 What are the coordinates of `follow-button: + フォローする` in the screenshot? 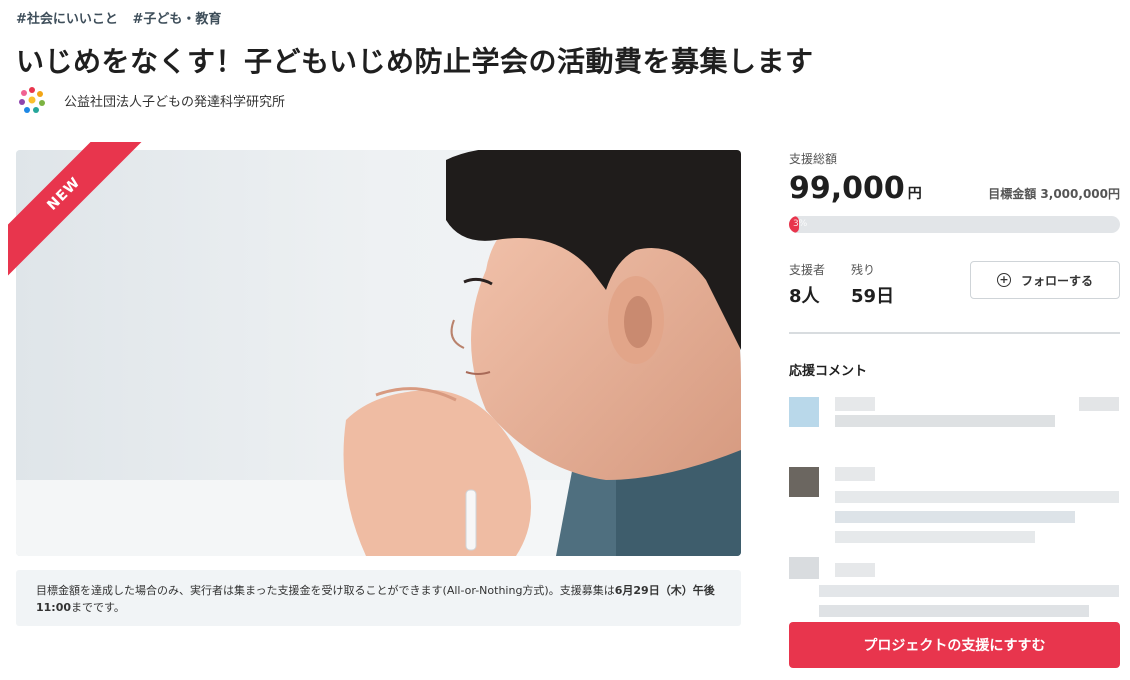 It's located at (1045, 280).